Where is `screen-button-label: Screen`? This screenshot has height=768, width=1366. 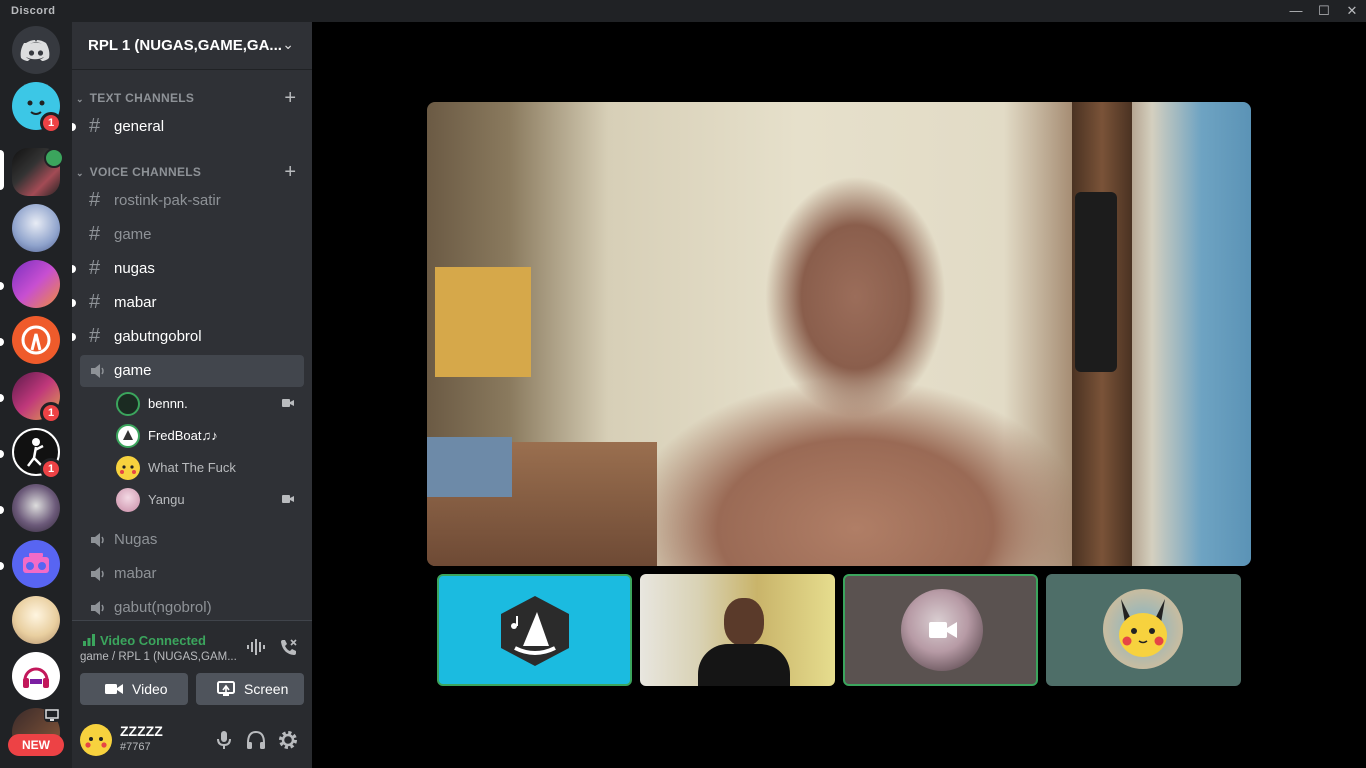
screen-button-label: Screen is located at coordinates (266, 689).